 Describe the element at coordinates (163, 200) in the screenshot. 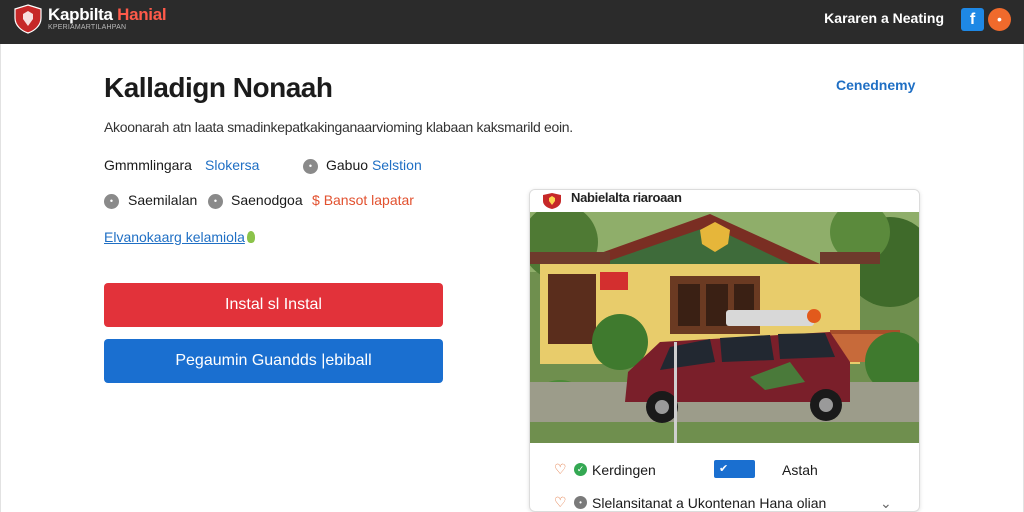

I see `row2-label-1: Saemilalan` at that location.